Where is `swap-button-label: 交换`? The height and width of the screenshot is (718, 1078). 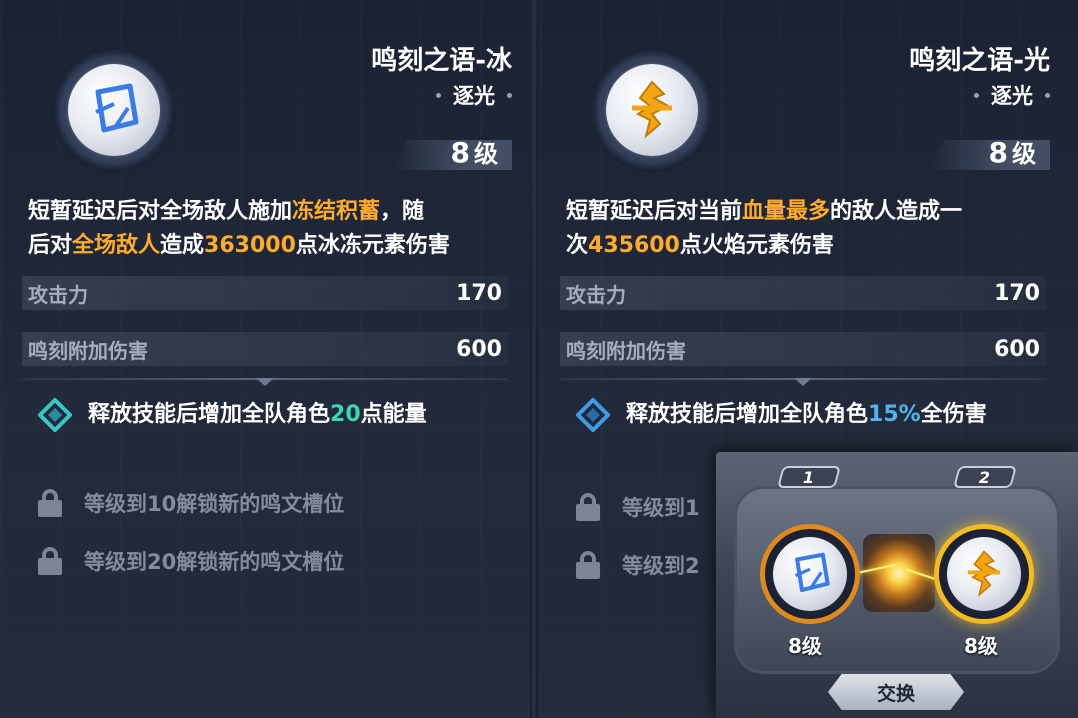 swap-button-label: 交换 is located at coordinates (895, 694).